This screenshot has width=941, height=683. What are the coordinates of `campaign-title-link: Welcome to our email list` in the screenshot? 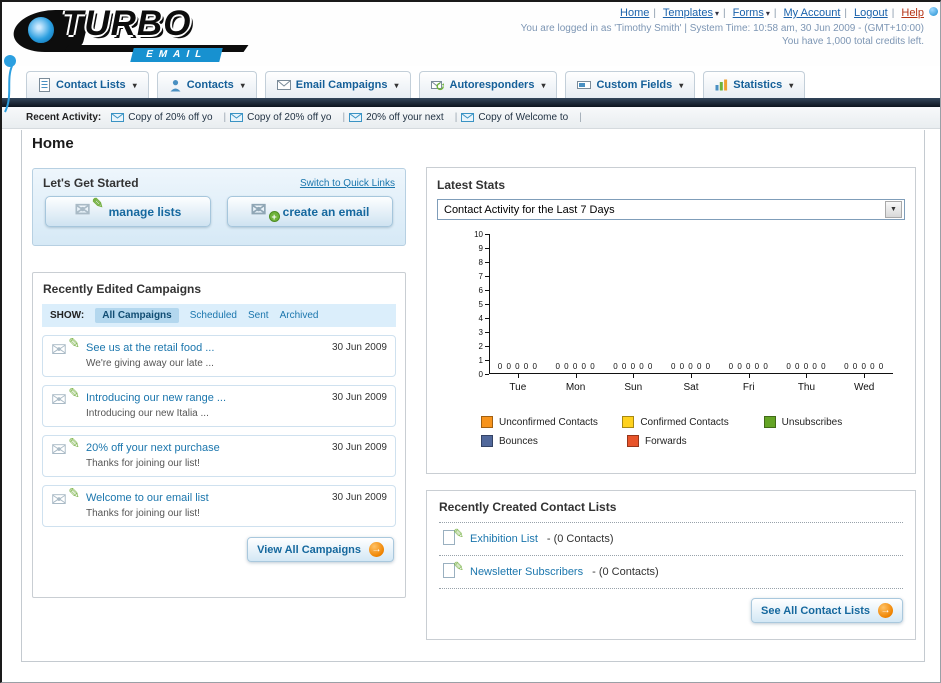 It's located at (204, 498).